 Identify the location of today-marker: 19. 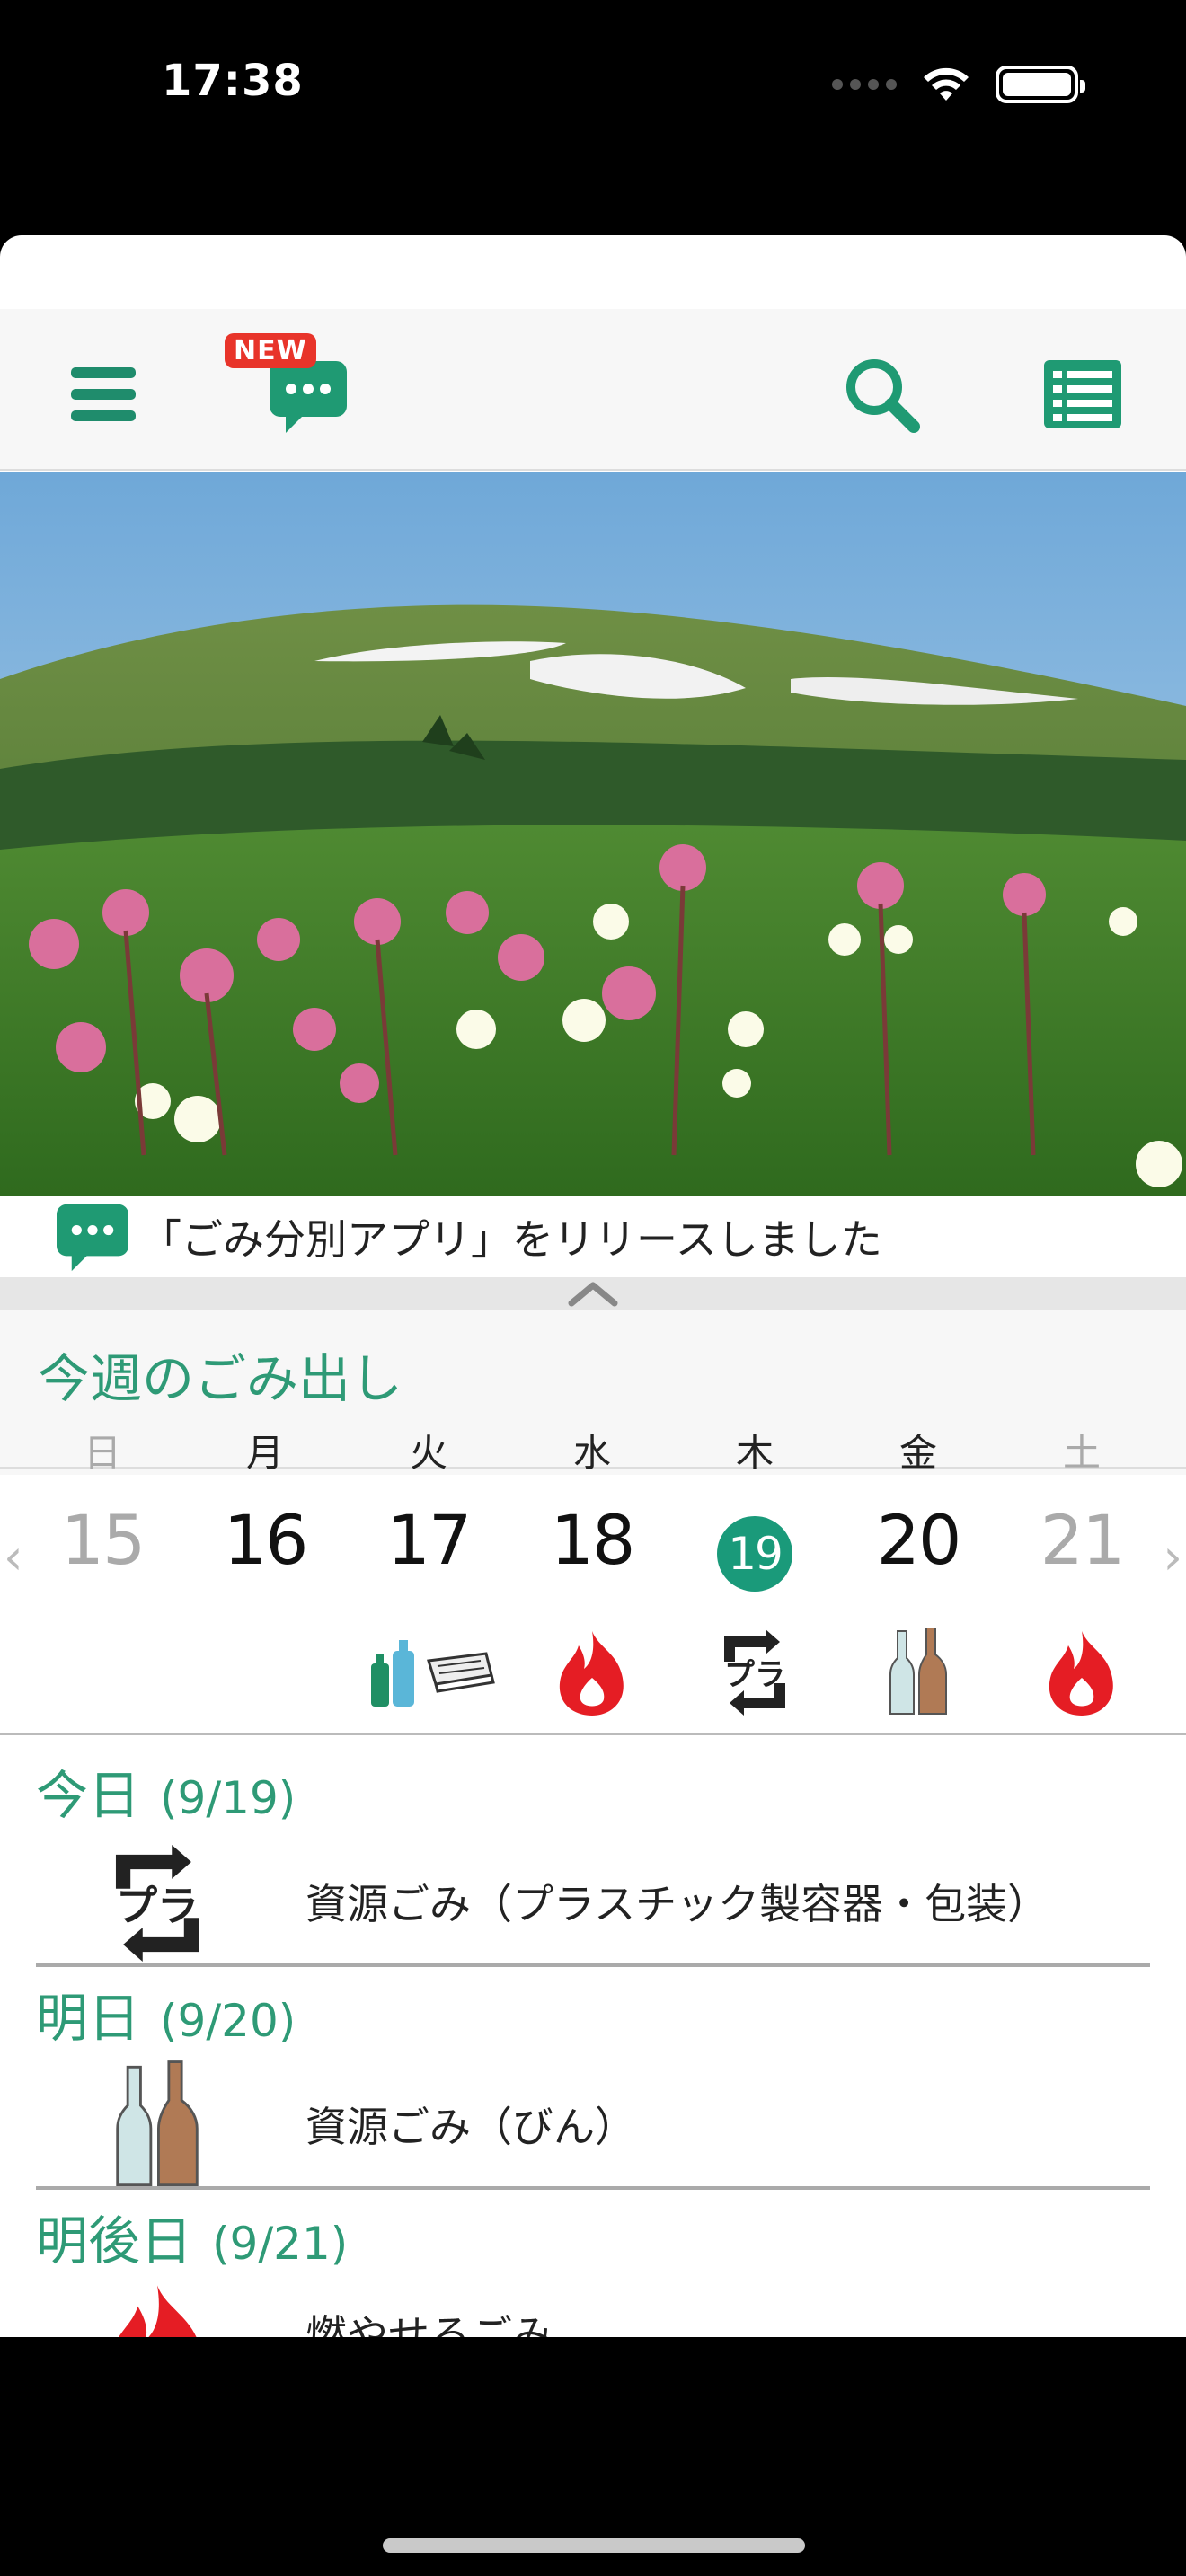
(754, 1554).